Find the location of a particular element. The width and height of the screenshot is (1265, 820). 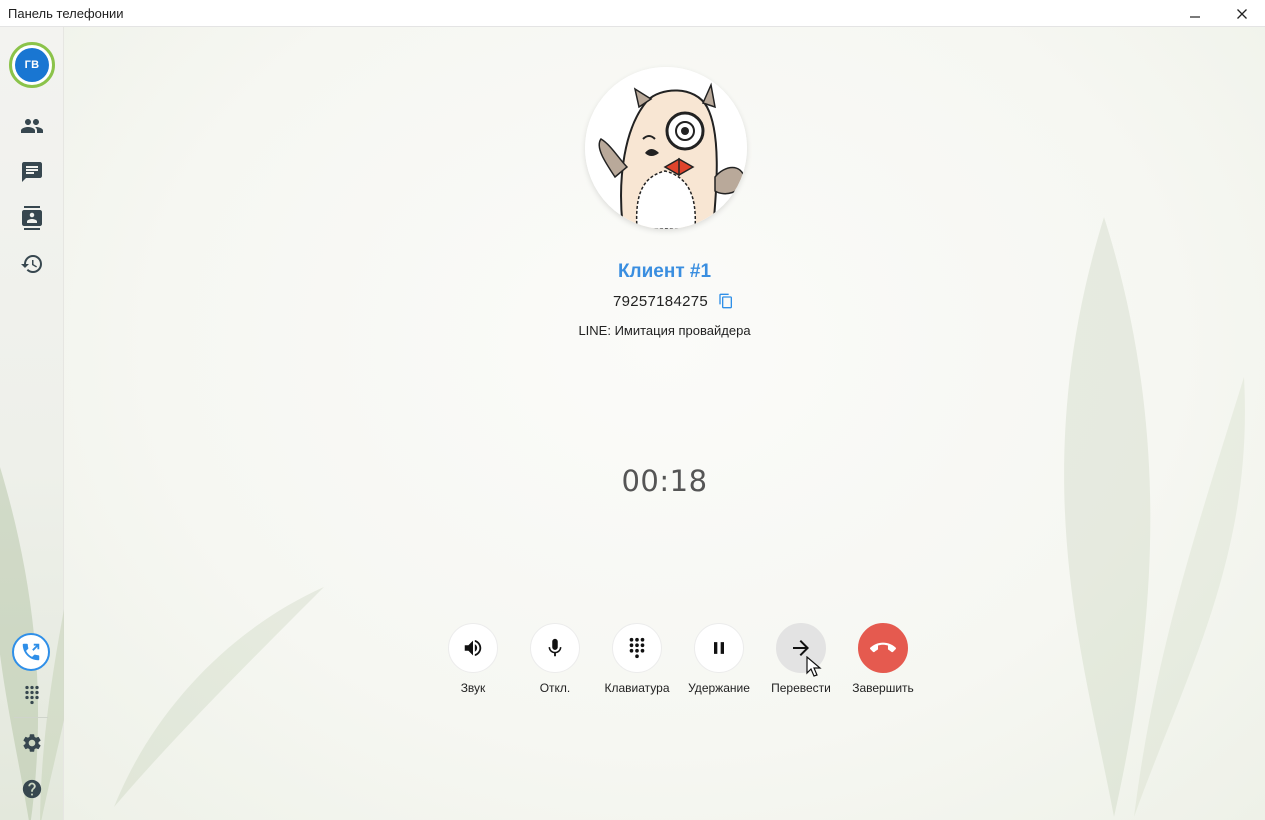

transfer-button: Перевести is located at coordinates (801, 663).